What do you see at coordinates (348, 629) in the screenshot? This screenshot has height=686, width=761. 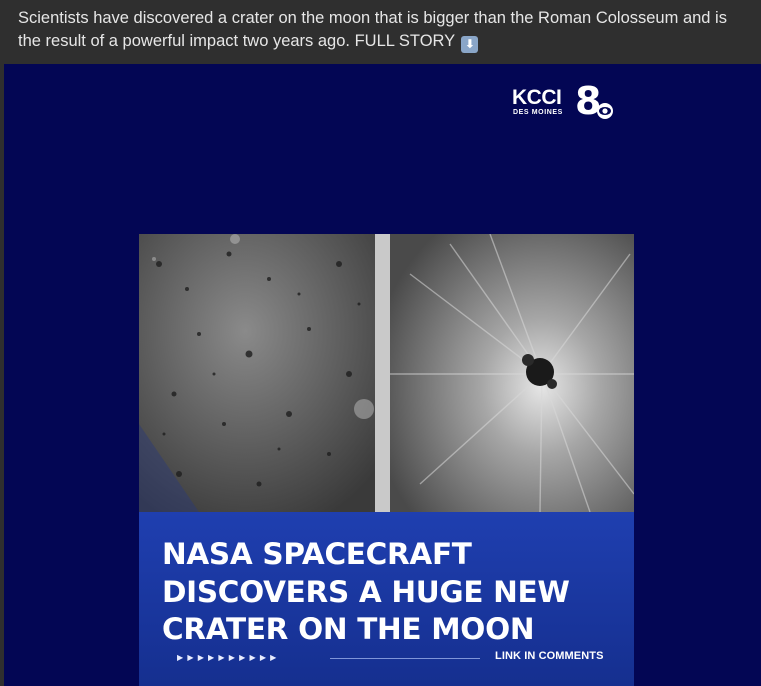 I see `headline-line-3: CRATER ON THE MOON` at bounding box center [348, 629].